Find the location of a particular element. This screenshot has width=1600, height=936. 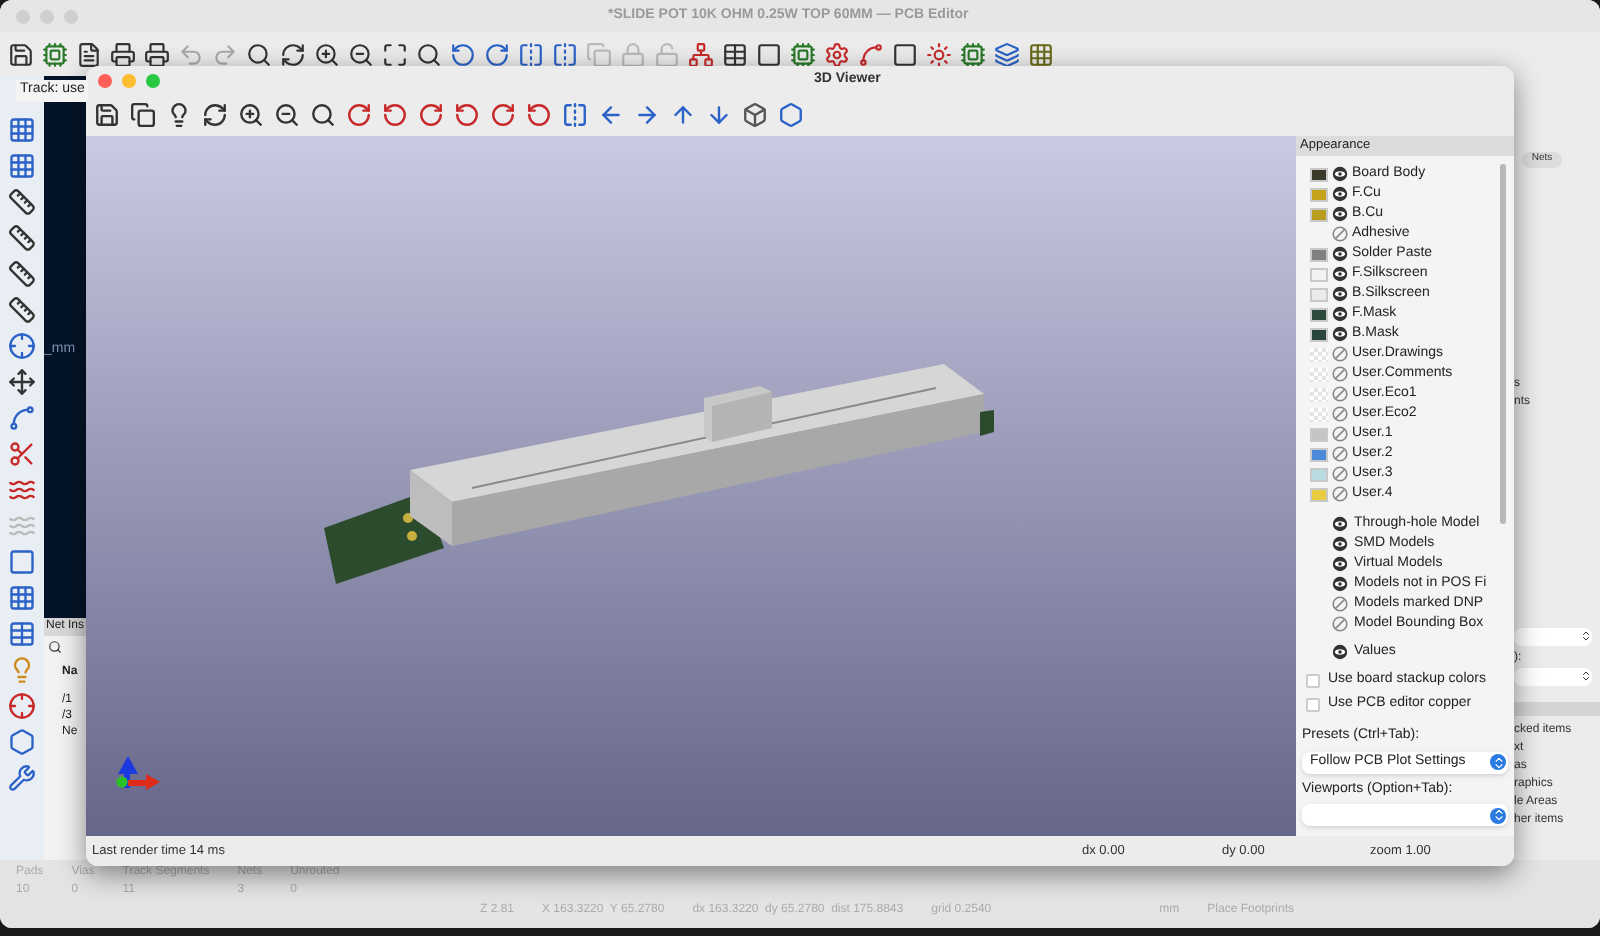

page-icon is located at coordinates (89, 54).